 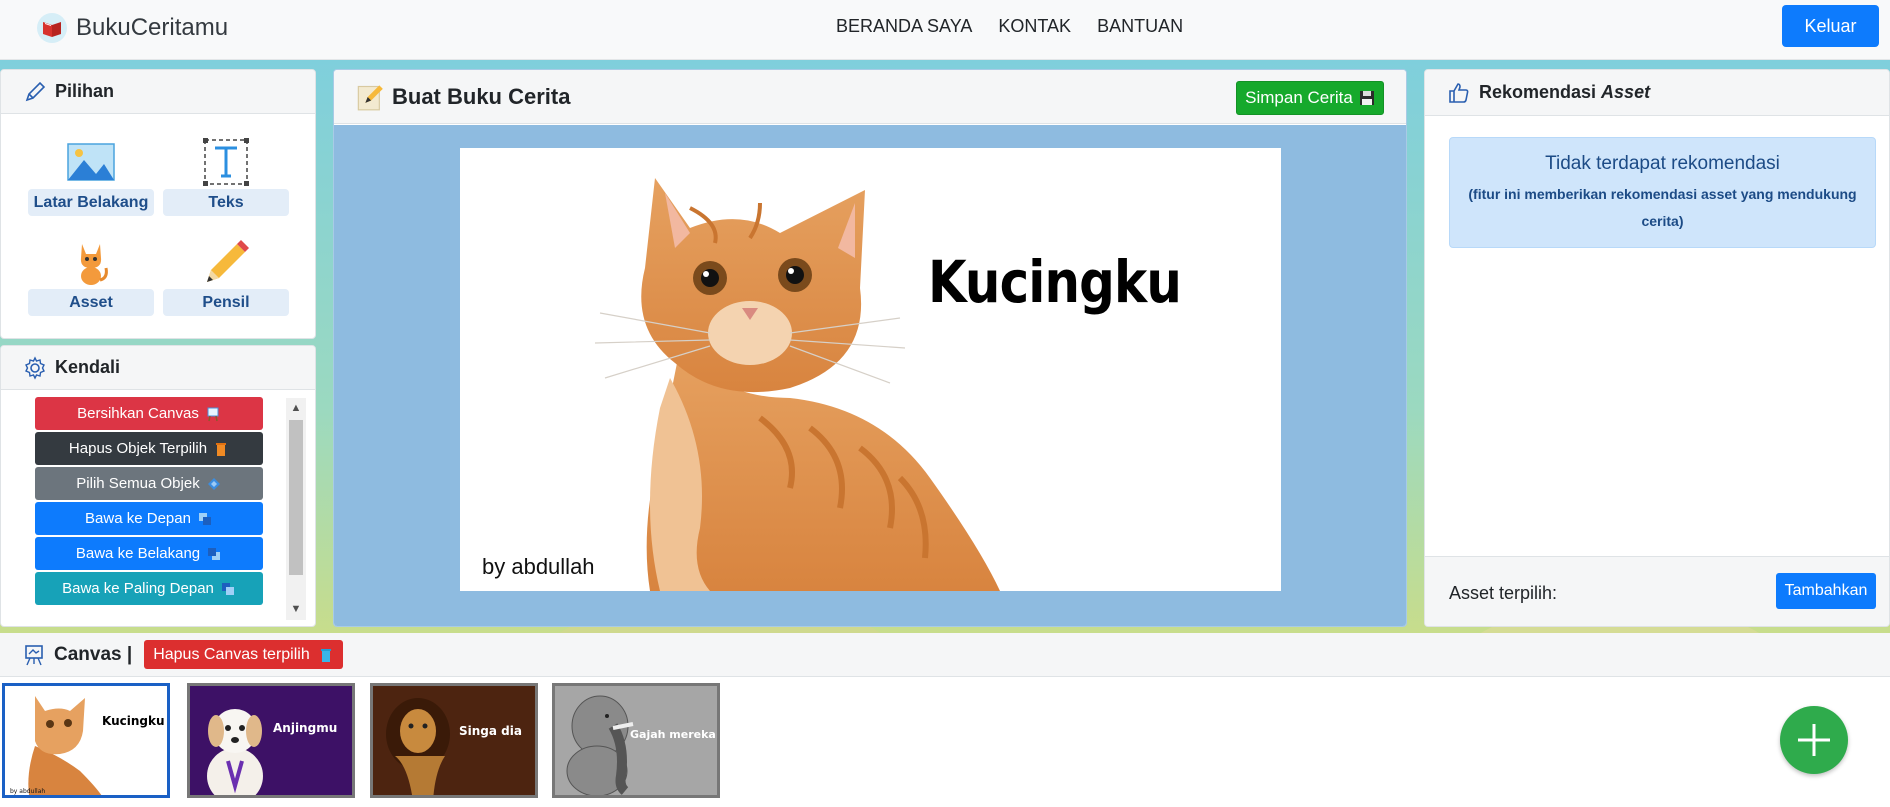 I want to click on brand: BukuCeritamu, so click(x=132, y=28).